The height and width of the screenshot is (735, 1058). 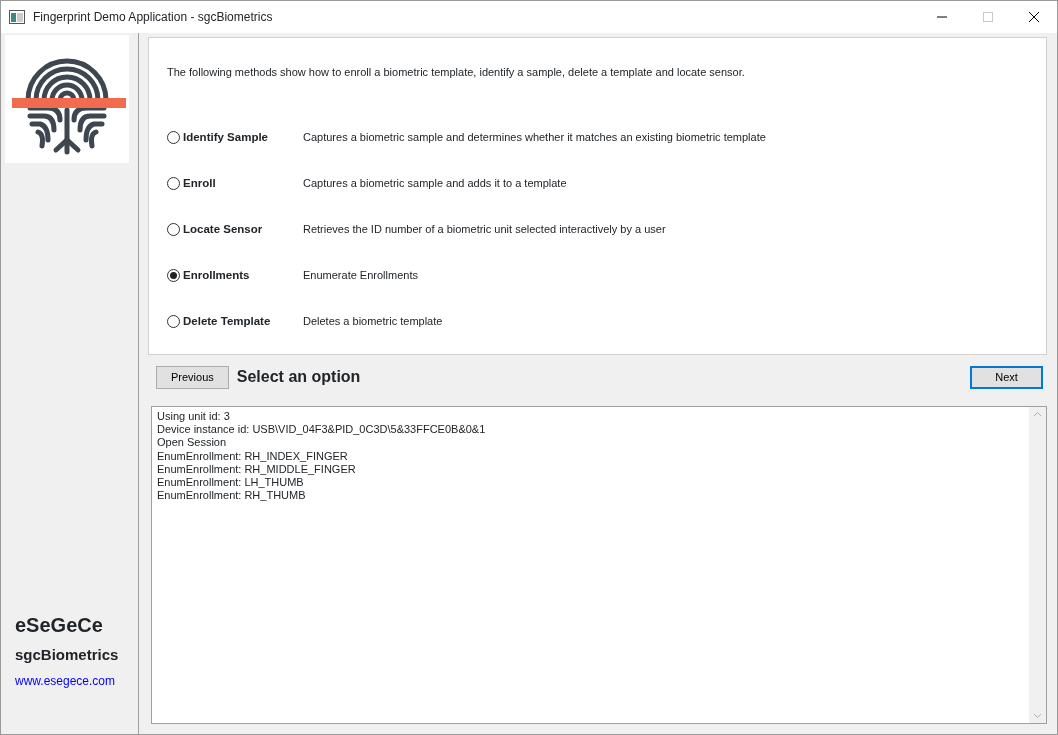 I want to click on intro-text: The following methods show how to enroll a biometric template, identify a sample, delete a template and locate sensor., so click(x=456, y=72).